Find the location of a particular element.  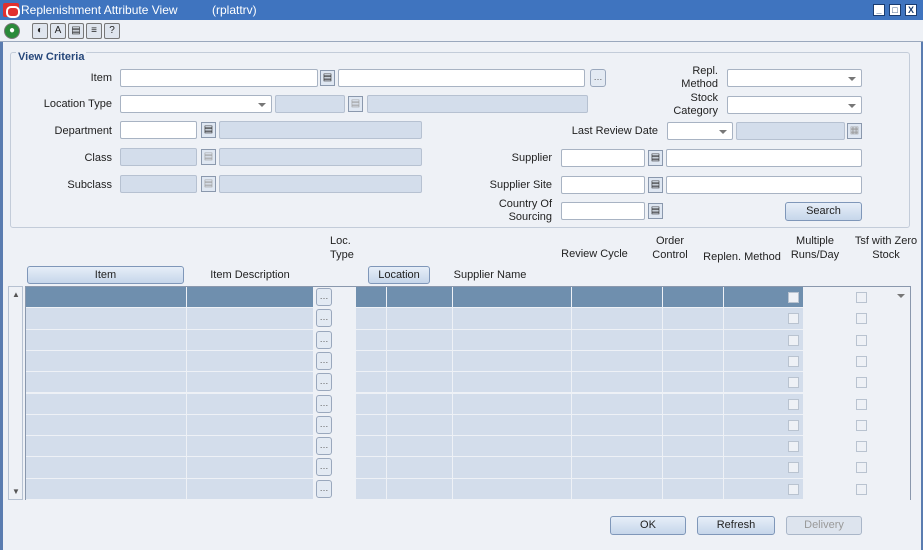

country-of-sourcing-input is located at coordinates (603, 211).